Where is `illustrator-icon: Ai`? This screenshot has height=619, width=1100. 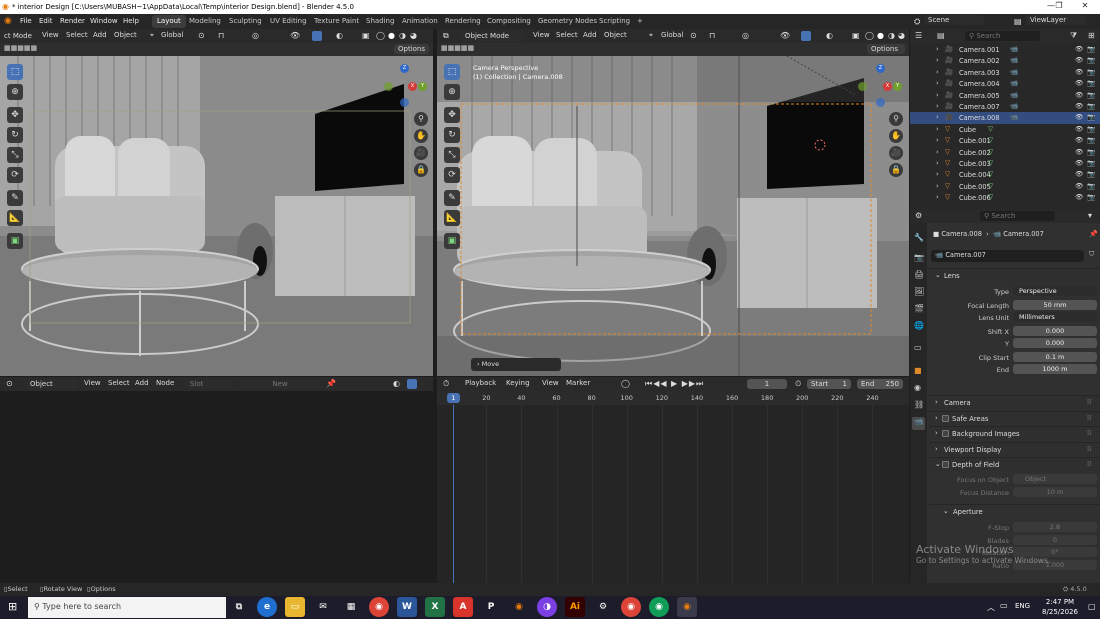
illustrator-icon: Ai is located at coordinates (575, 607).